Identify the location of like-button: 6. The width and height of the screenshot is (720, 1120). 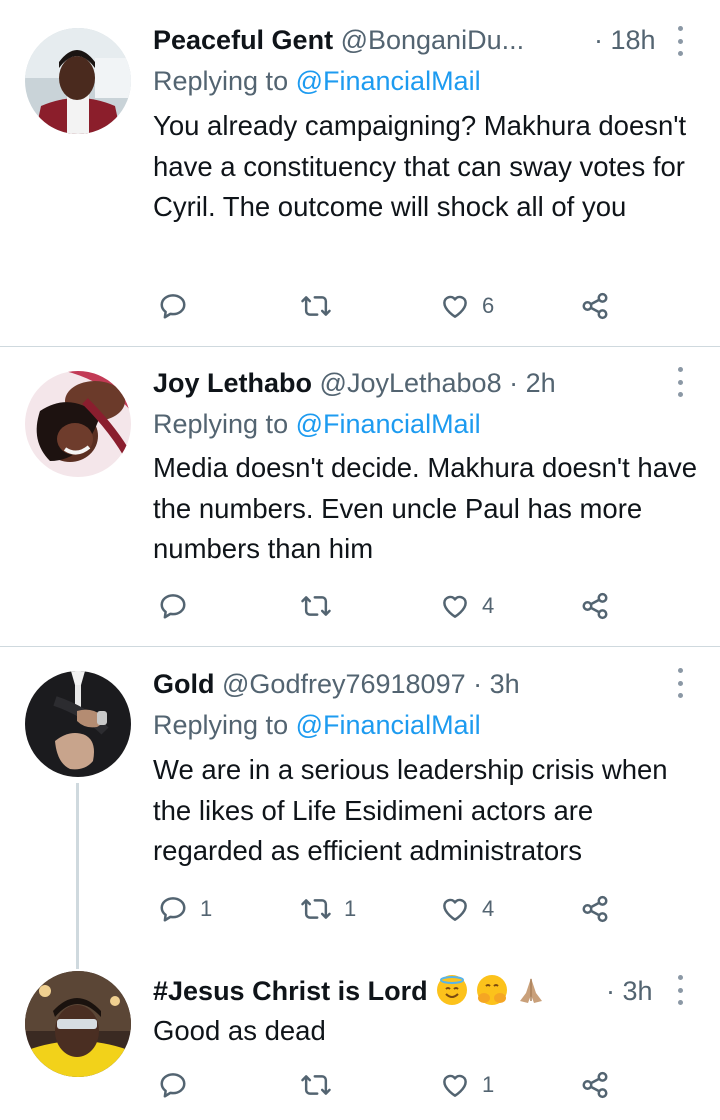
(467, 306).